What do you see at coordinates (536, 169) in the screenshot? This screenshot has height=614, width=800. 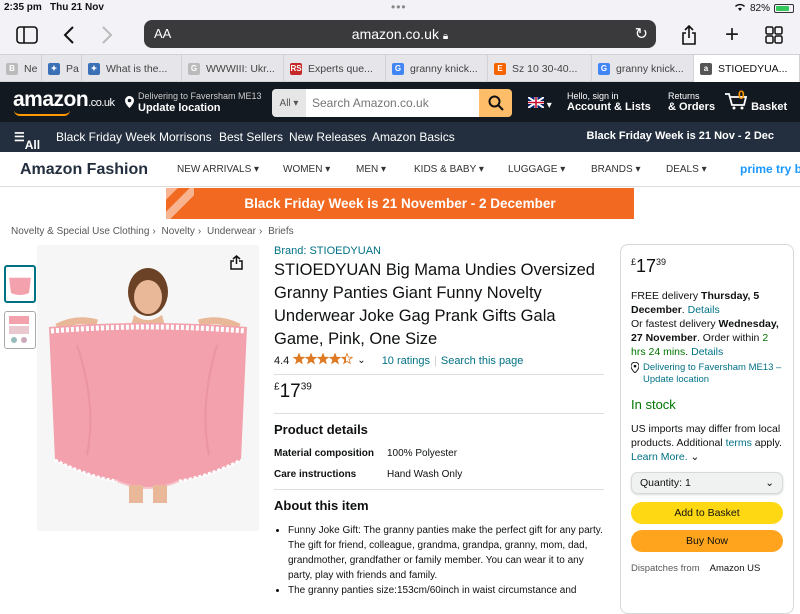 I see `fashion-nav-item: LUGGAGE ▾` at bounding box center [536, 169].